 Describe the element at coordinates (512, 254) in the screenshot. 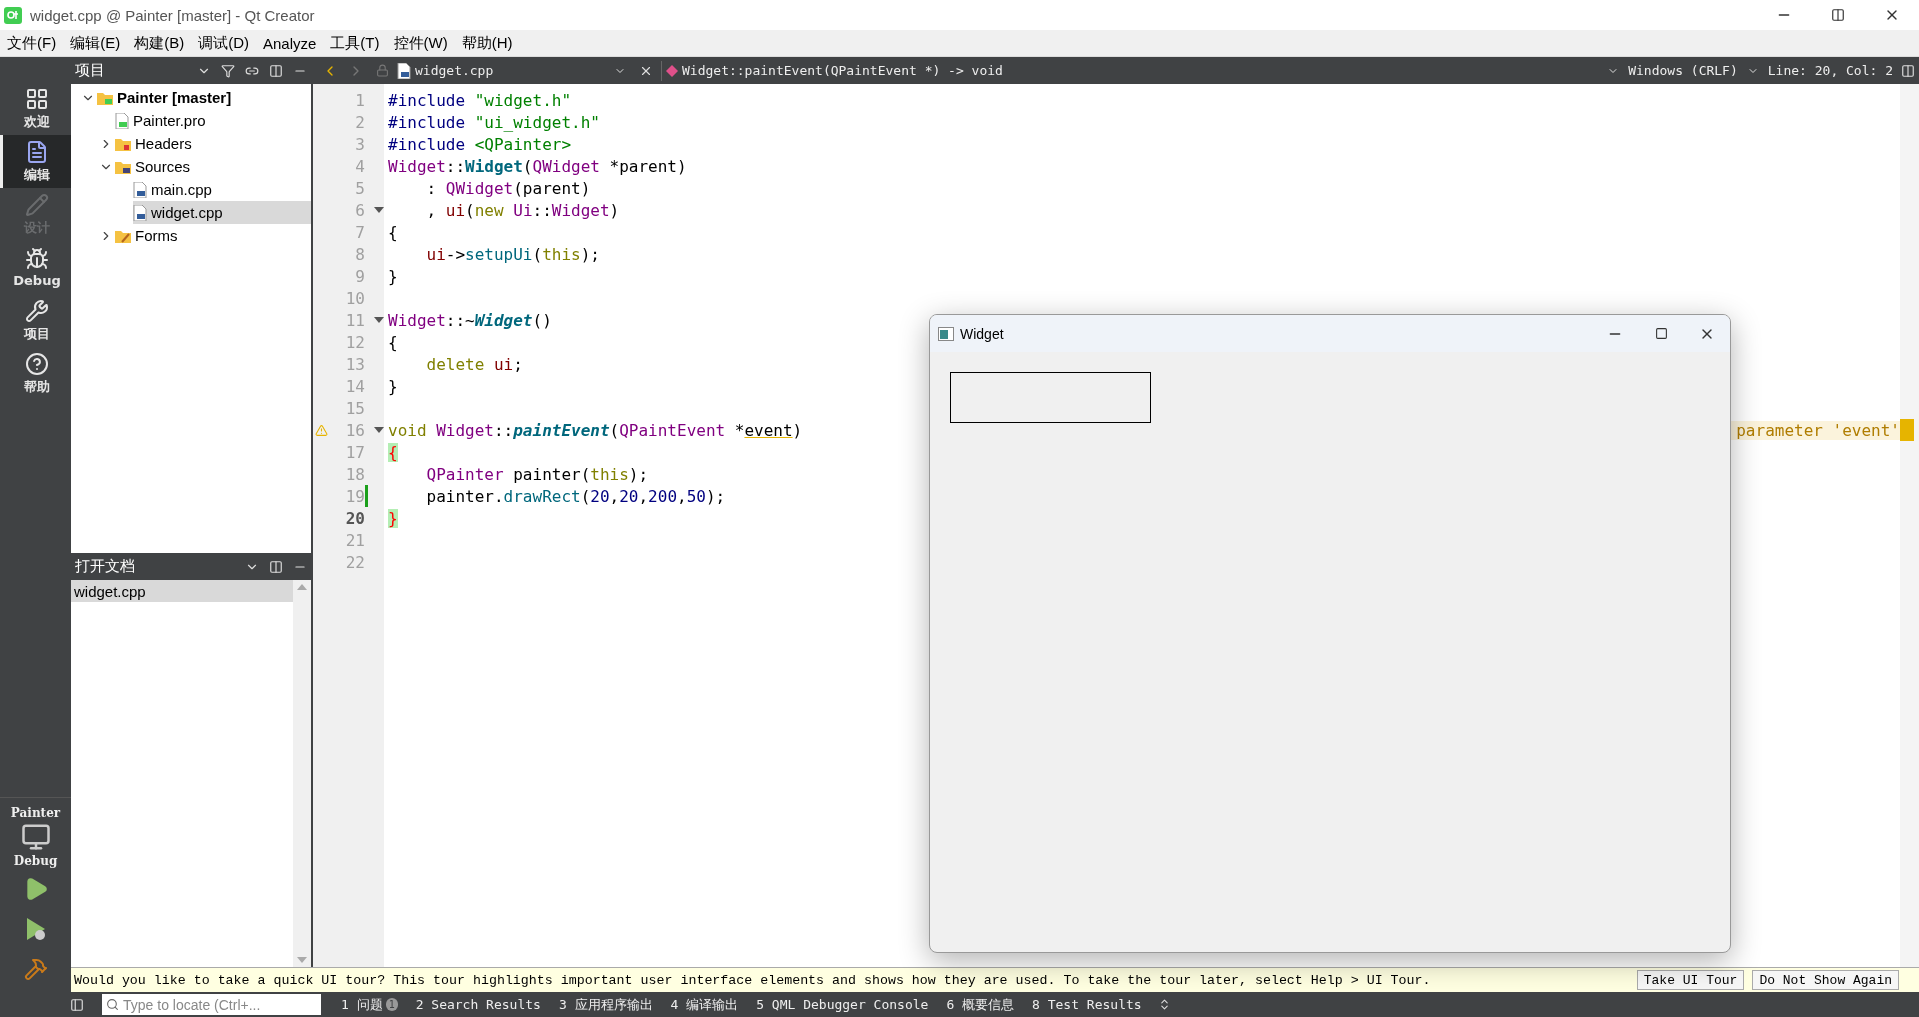

I see `code-line: ui->setupUi(this);` at that location.